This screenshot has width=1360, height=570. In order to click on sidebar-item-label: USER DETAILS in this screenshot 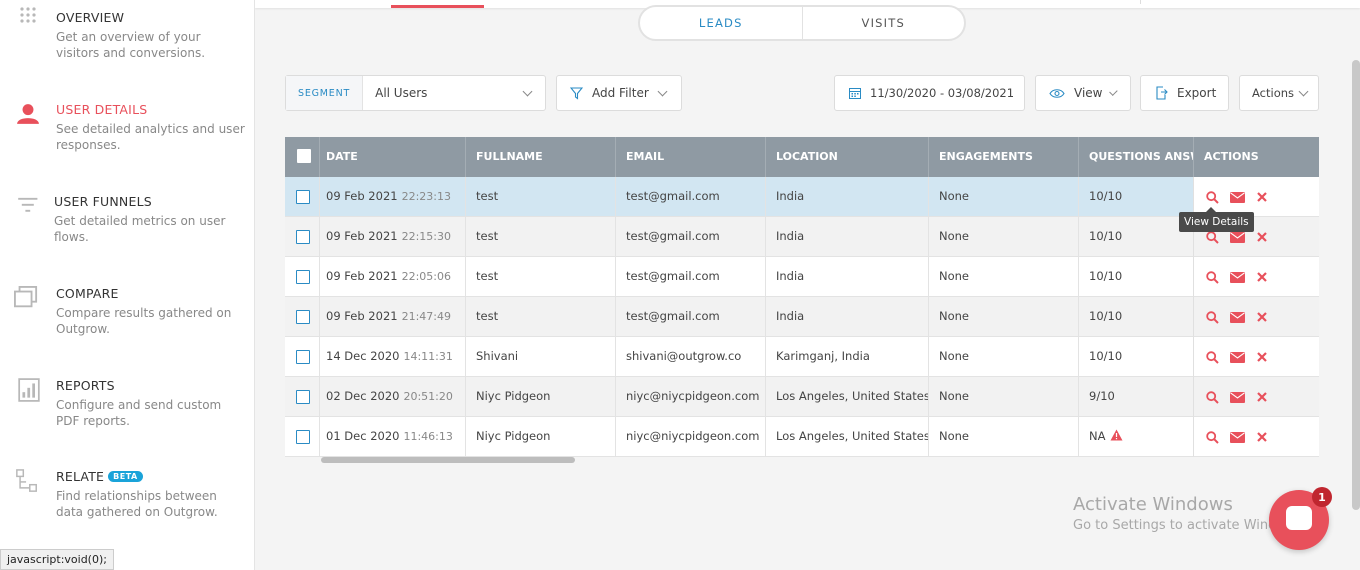, I will do `click(102, 109)`.